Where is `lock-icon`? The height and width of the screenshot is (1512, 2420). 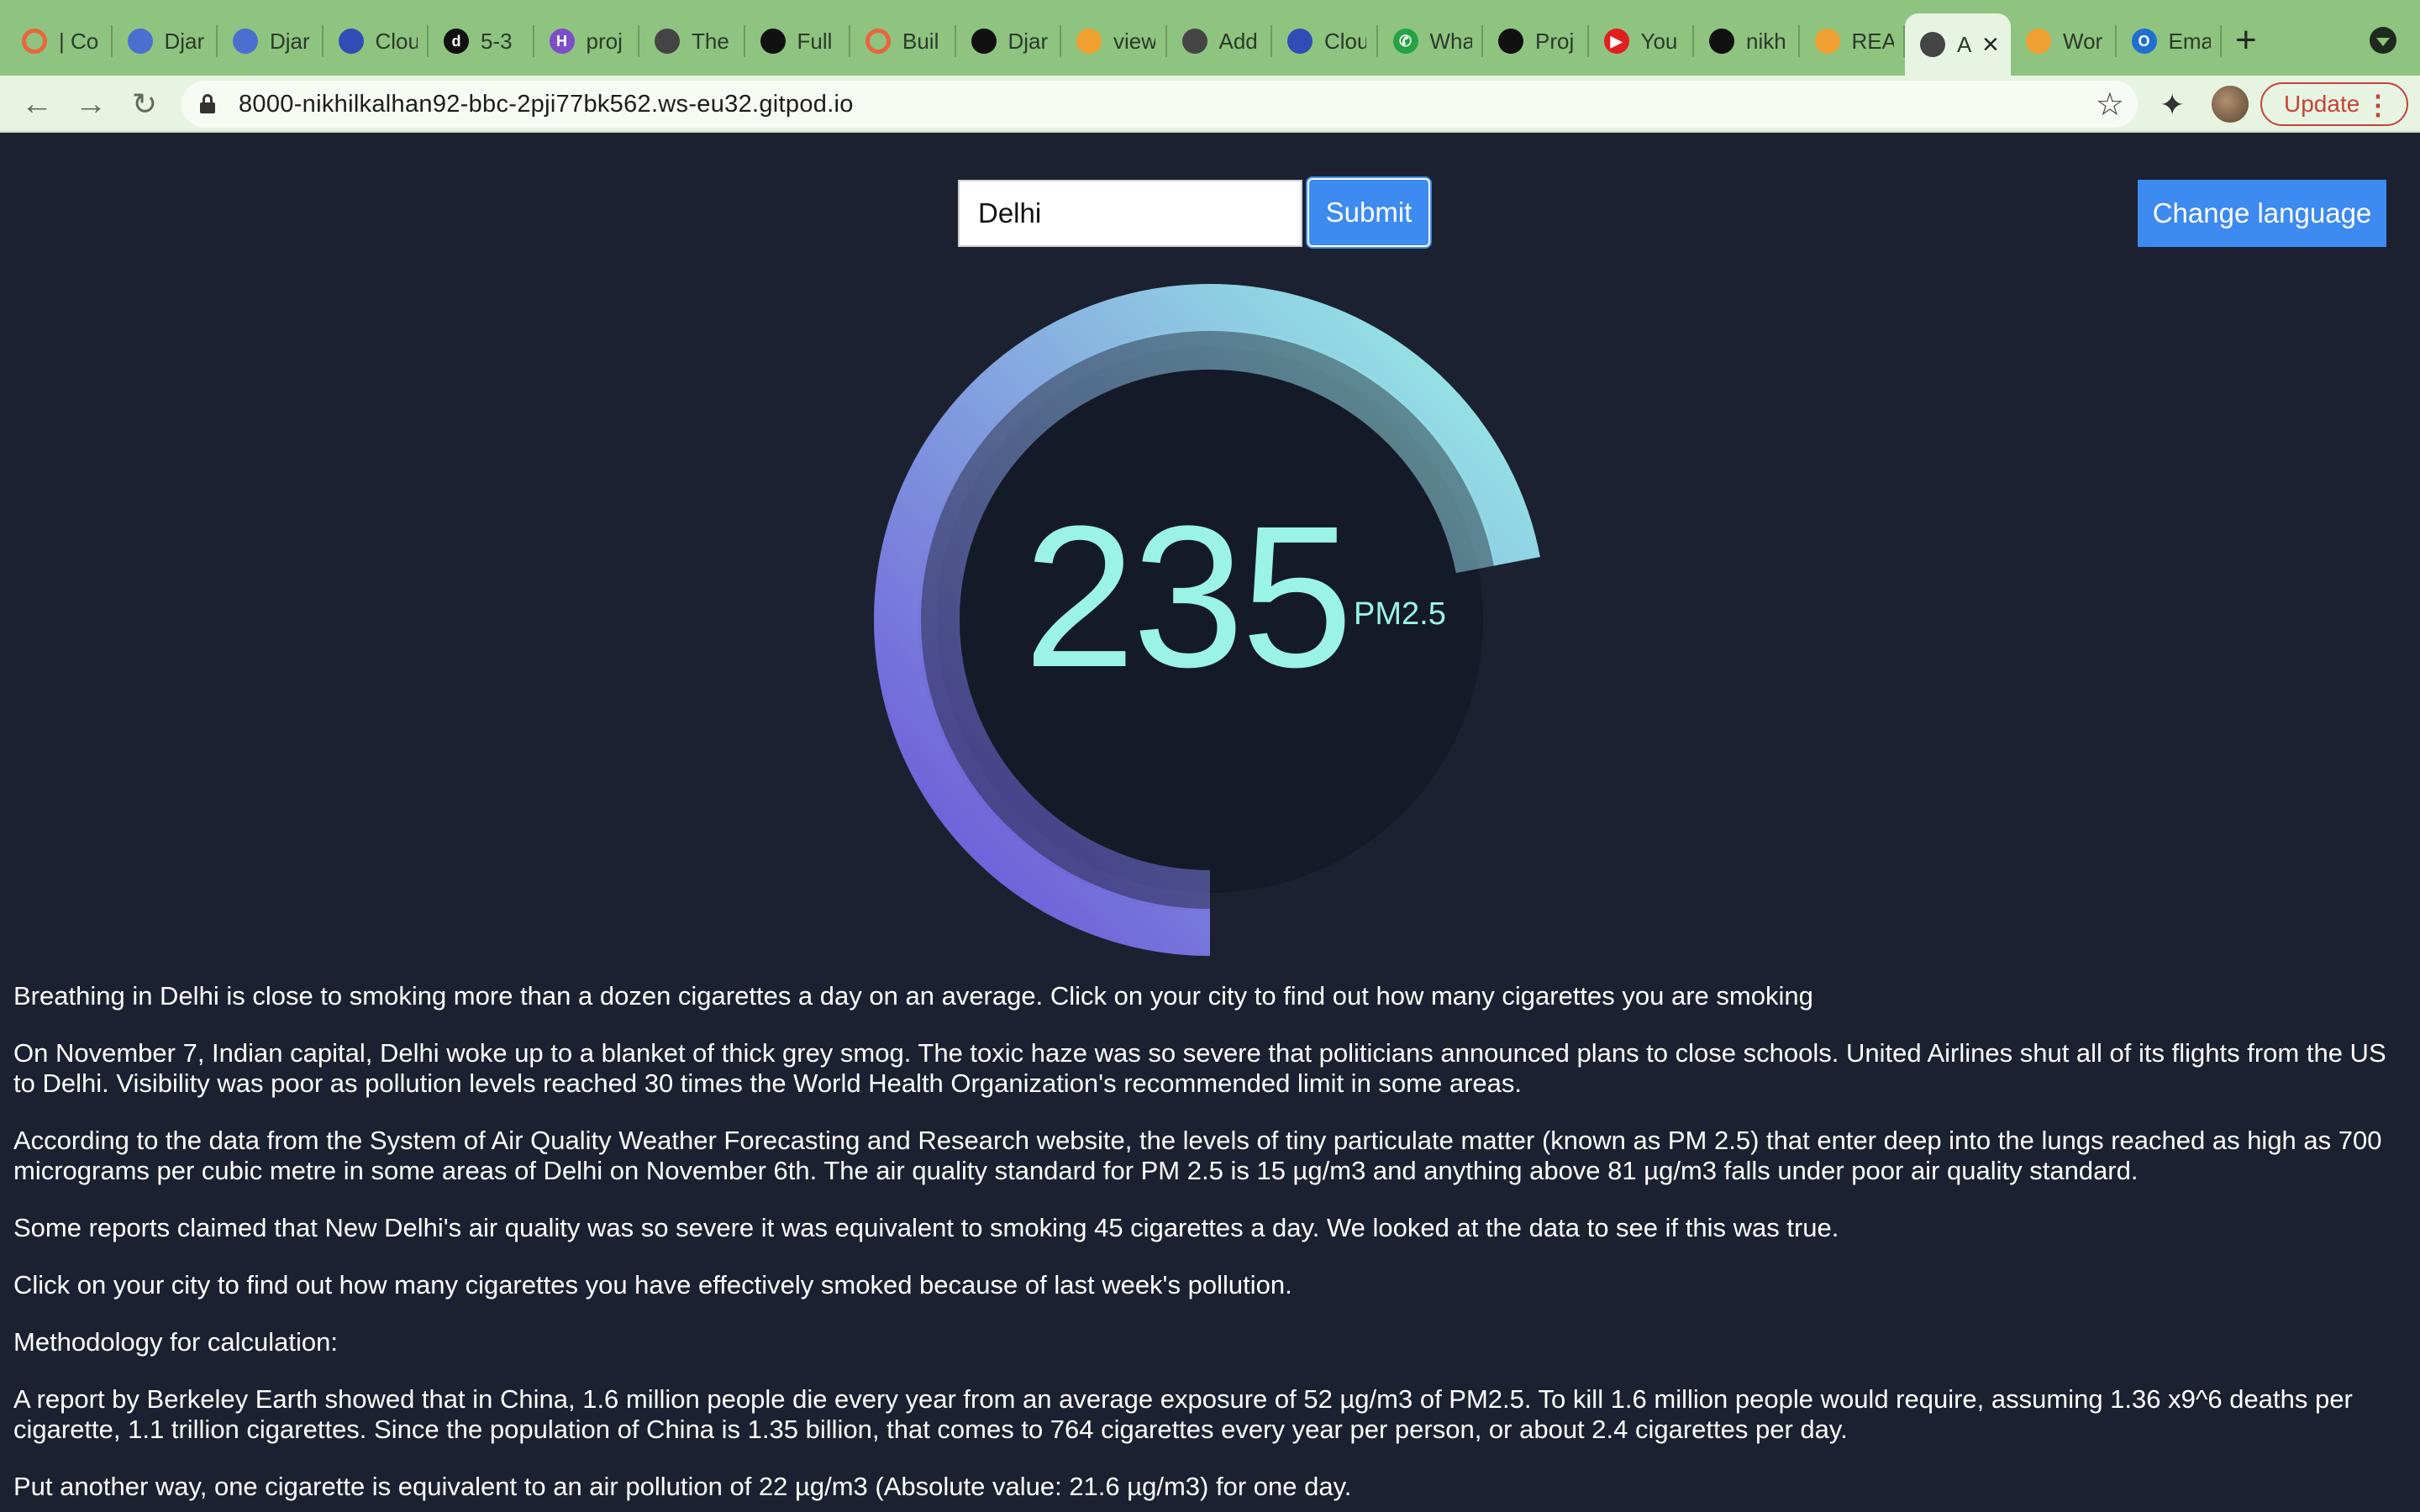 lock-icon is located at coordinates (207, 103).